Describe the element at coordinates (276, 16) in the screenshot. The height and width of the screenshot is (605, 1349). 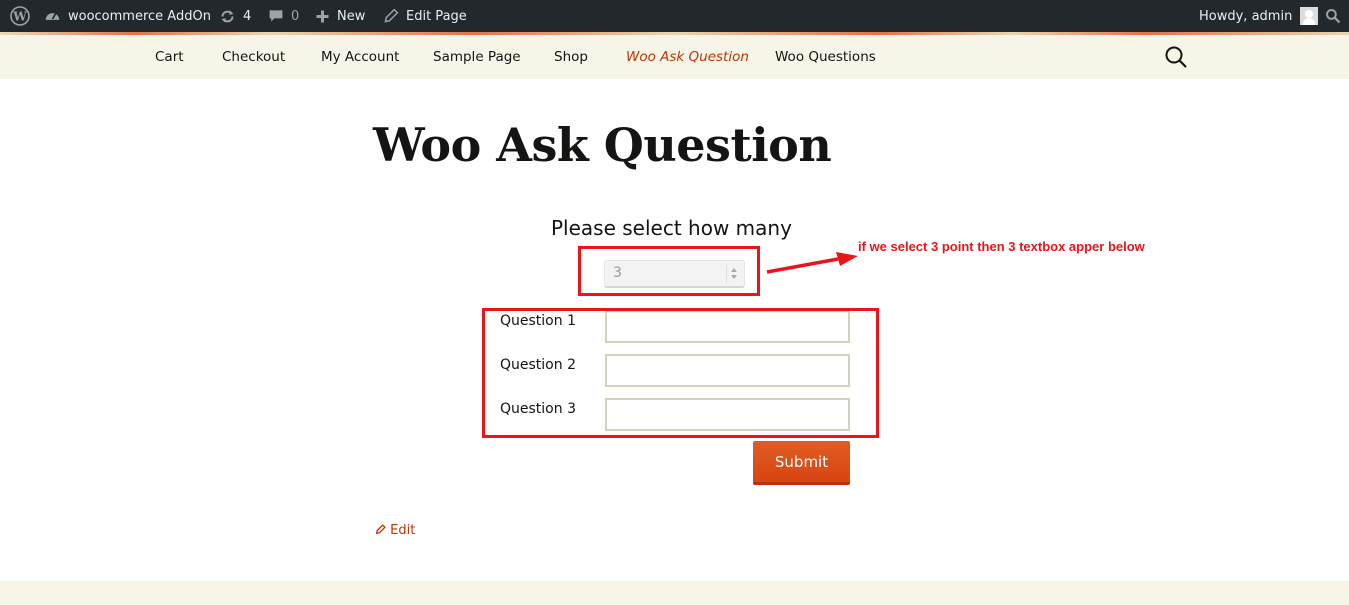
I see `comment-icon` at that location.